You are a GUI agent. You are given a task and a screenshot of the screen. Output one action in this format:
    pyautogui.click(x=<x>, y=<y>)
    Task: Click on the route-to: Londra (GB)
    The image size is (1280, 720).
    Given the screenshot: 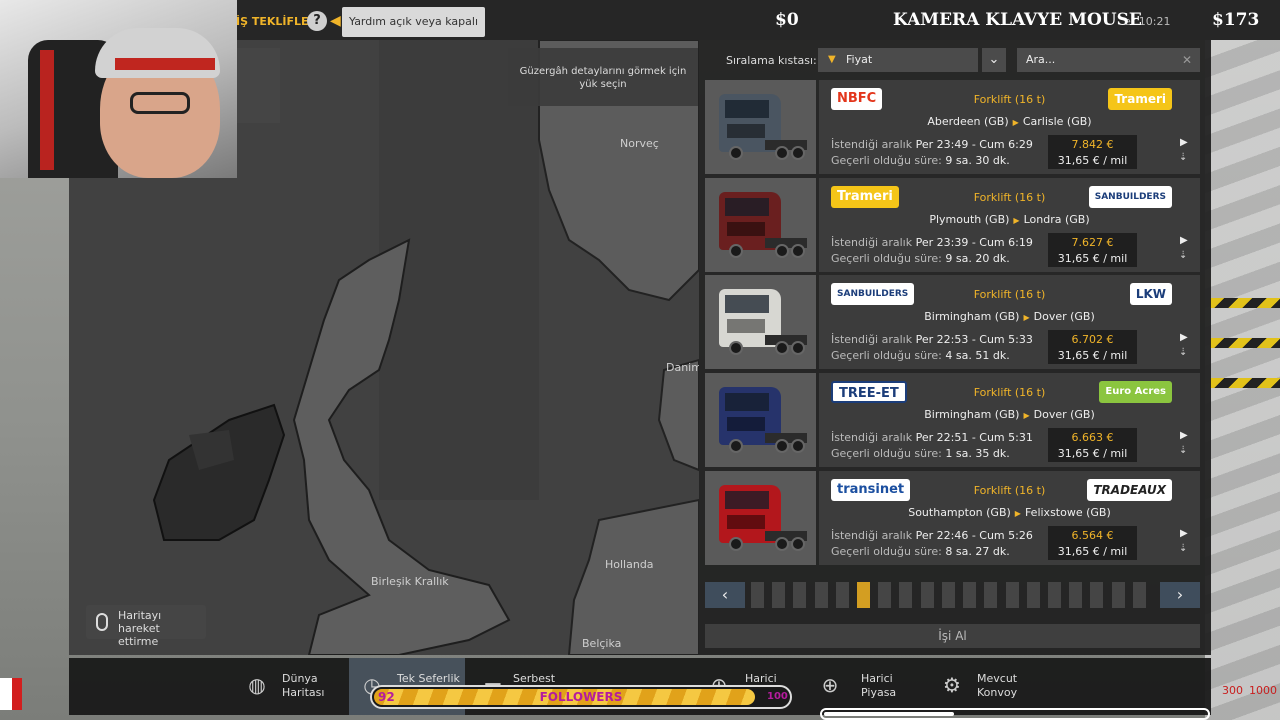 What is the action you would take?
    pyautogui.click(x=1056, y=219)
    